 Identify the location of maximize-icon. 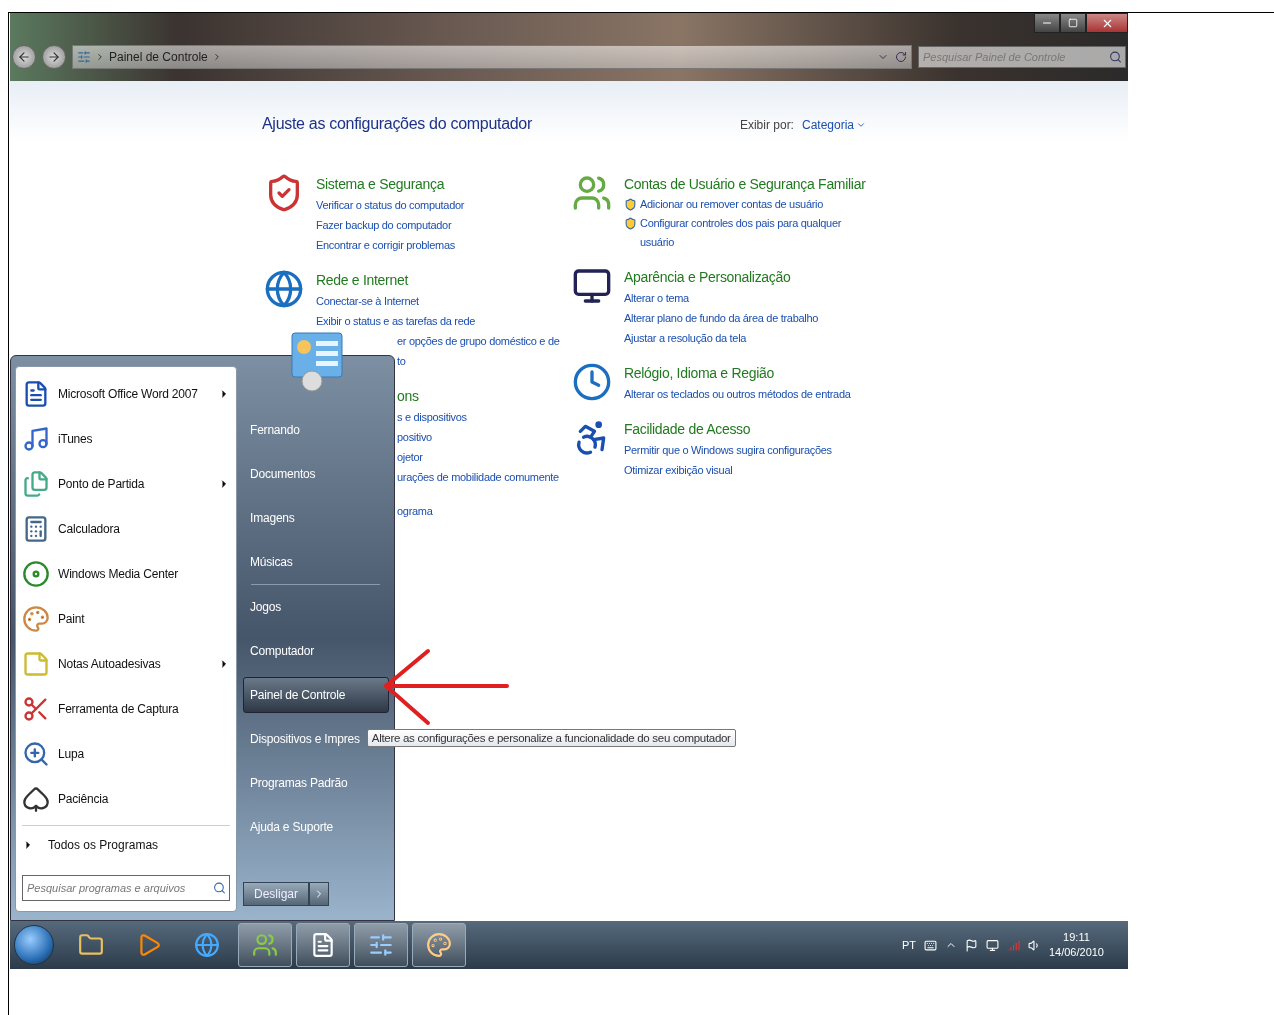
(1073, 23).